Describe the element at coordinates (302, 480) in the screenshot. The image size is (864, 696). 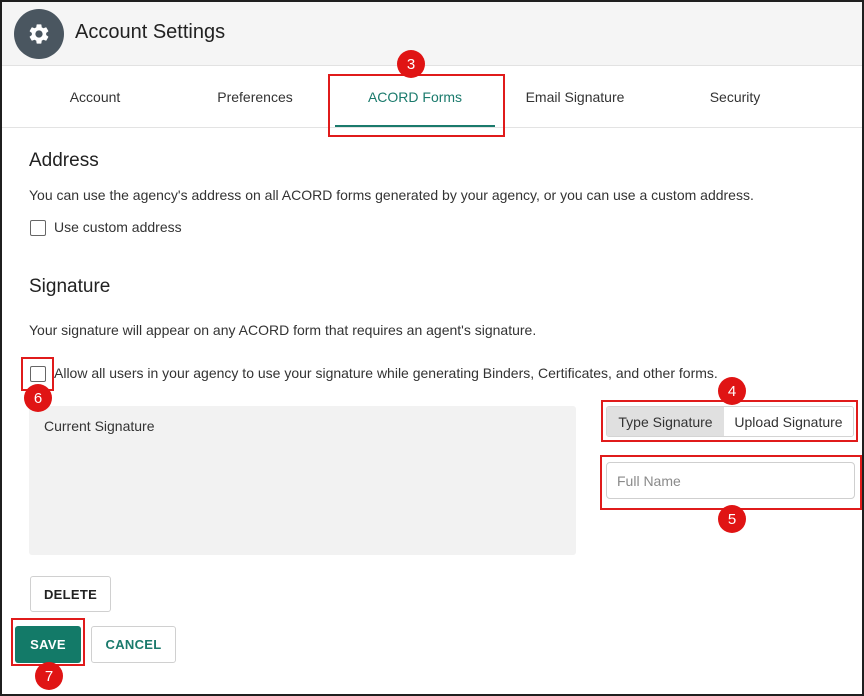
I see `current-signature-box: Current Signature` at that location.